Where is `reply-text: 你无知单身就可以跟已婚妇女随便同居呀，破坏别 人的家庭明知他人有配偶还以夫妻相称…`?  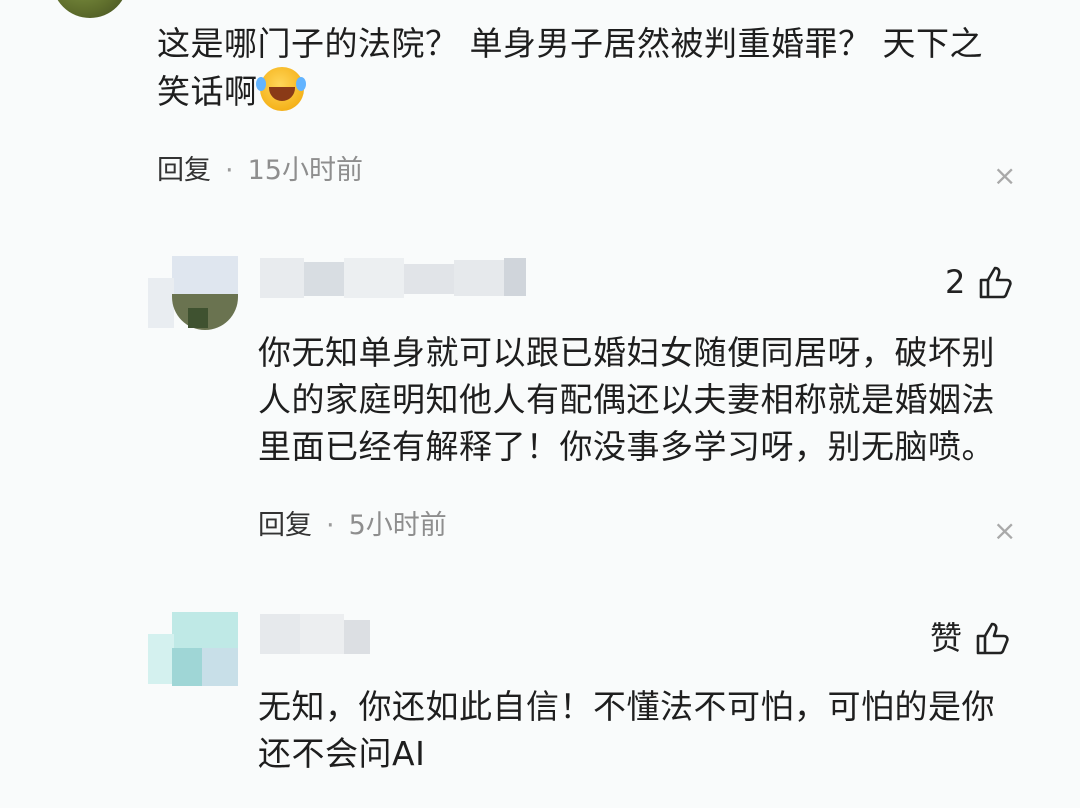
reply-text: 你无知单身就可以跟已婚妇女随便同居呀，破坏别 人的家庭明知他人有配偶还以夫妻相称… is located at coordinates (626, 399).